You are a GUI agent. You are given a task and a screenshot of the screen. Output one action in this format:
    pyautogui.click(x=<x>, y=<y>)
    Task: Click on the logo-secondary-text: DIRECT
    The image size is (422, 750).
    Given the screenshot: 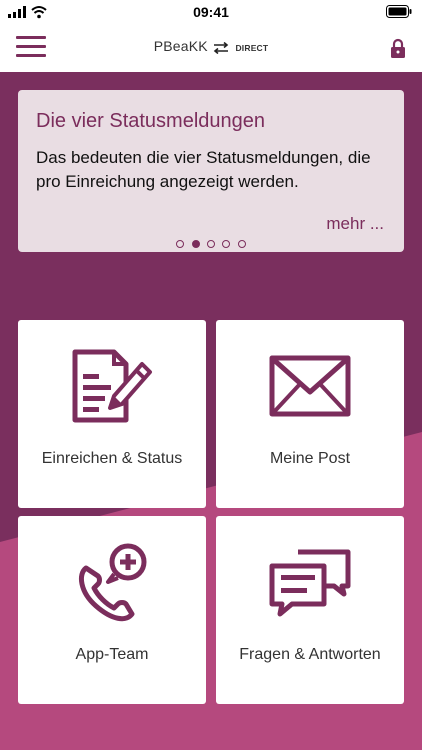 What is the action you would take?
    pyautogui.click(x=252, y=48)
    